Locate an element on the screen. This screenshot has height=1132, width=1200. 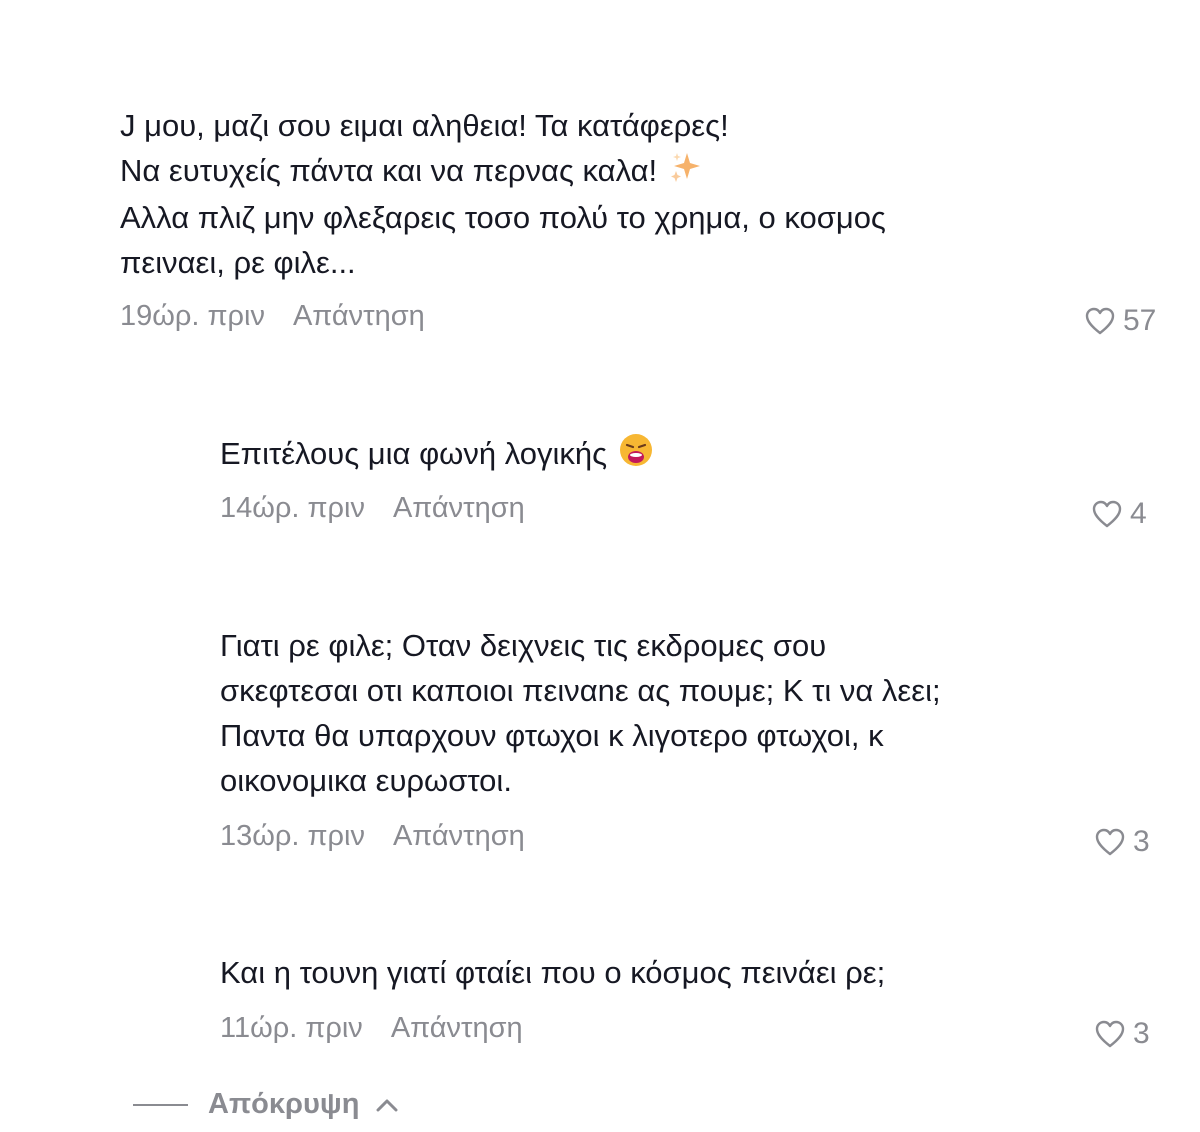
comment-meta: 14ώρ. πριν Απάντηση is located at coordinates (372, 508).